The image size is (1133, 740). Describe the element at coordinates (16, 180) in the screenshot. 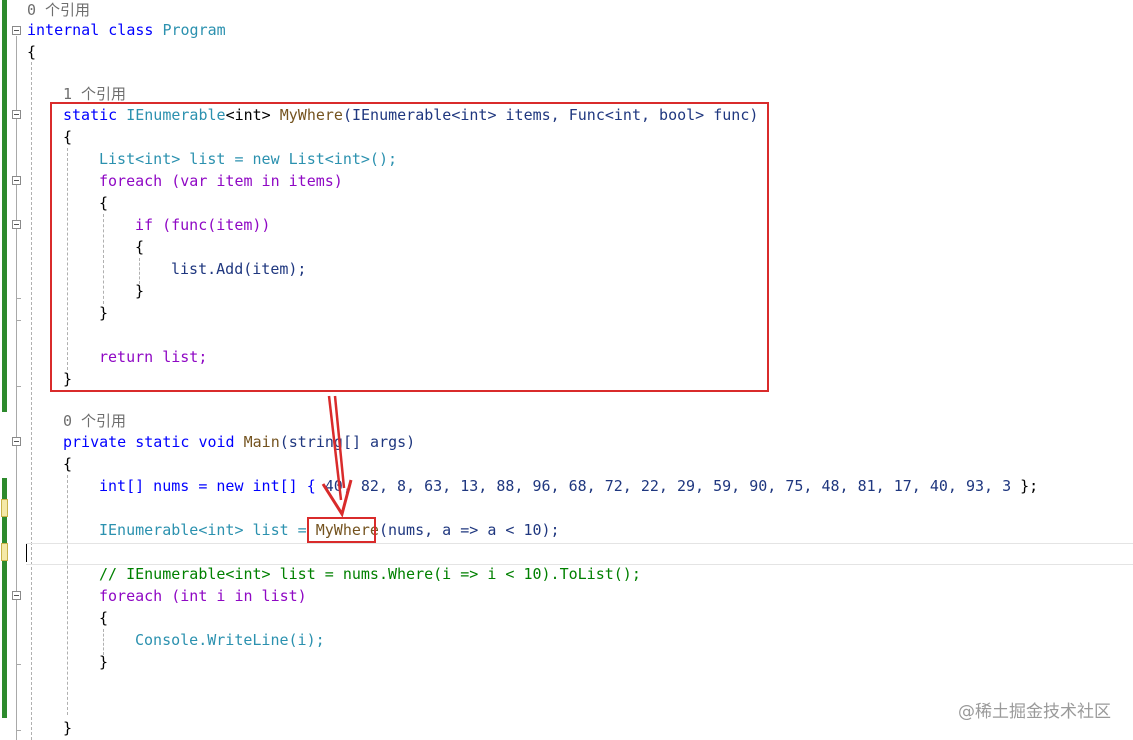

I see `fold-toggle-foreach` at that location.